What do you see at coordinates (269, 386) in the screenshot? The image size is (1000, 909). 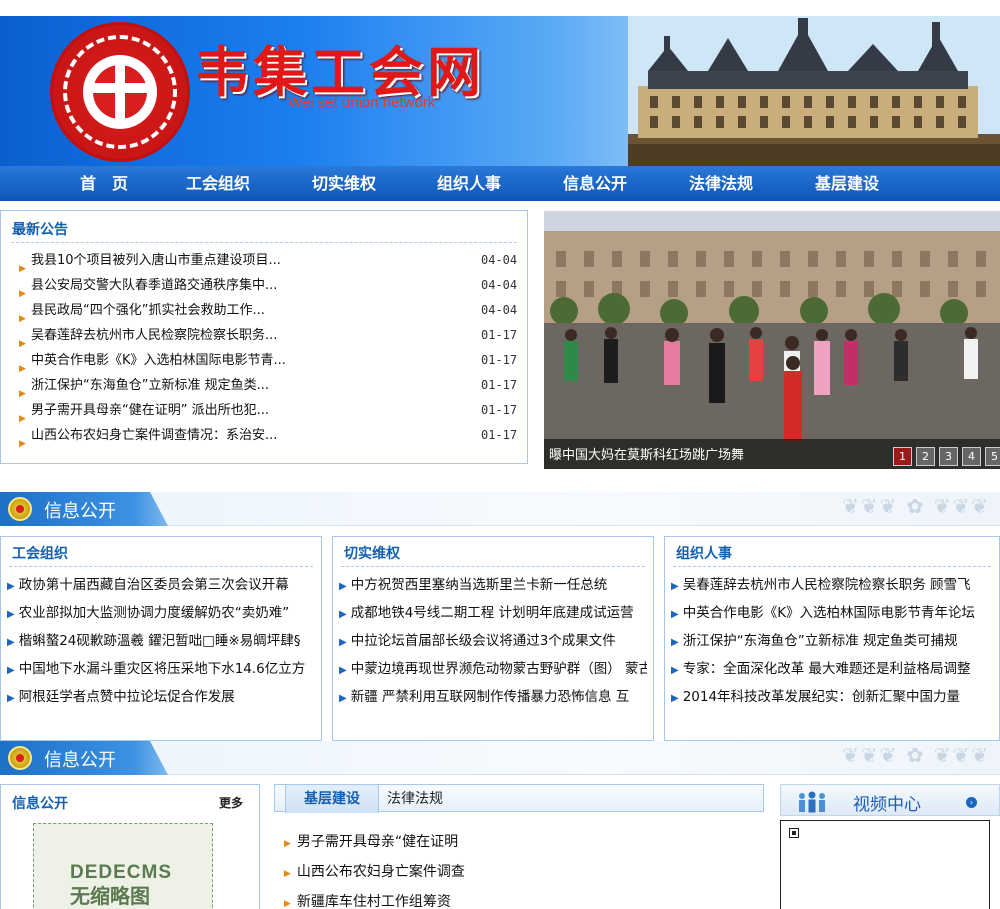 I see `notice-item: ▶ 浙江保护“东海鱼仓”立新标准 规定鱼类... 01-17` at bounding box center [269, 386].